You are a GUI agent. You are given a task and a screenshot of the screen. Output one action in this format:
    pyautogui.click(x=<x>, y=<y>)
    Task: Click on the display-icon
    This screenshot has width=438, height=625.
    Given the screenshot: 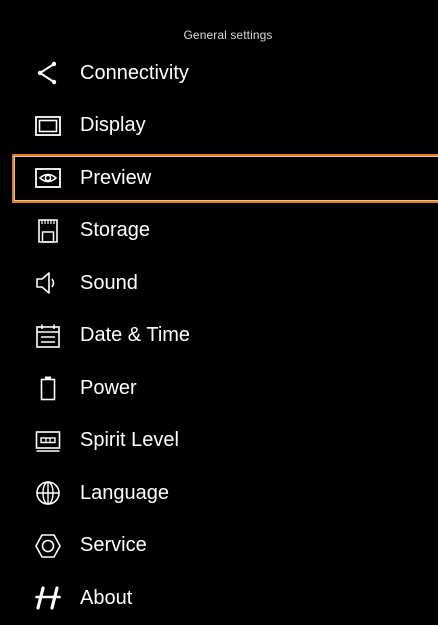 What is the action you would take?
    pyautogui.click(x=48, y=126)
    